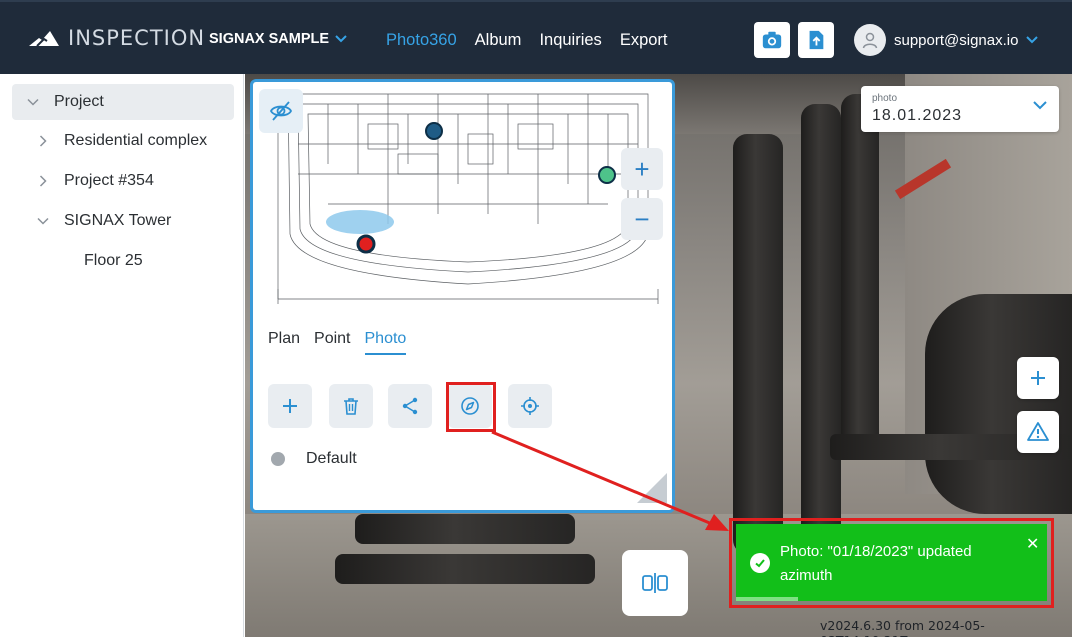  Describe the element at coordinates (498, 40) in the screenshot. I see `nav-album: Album` at that location.